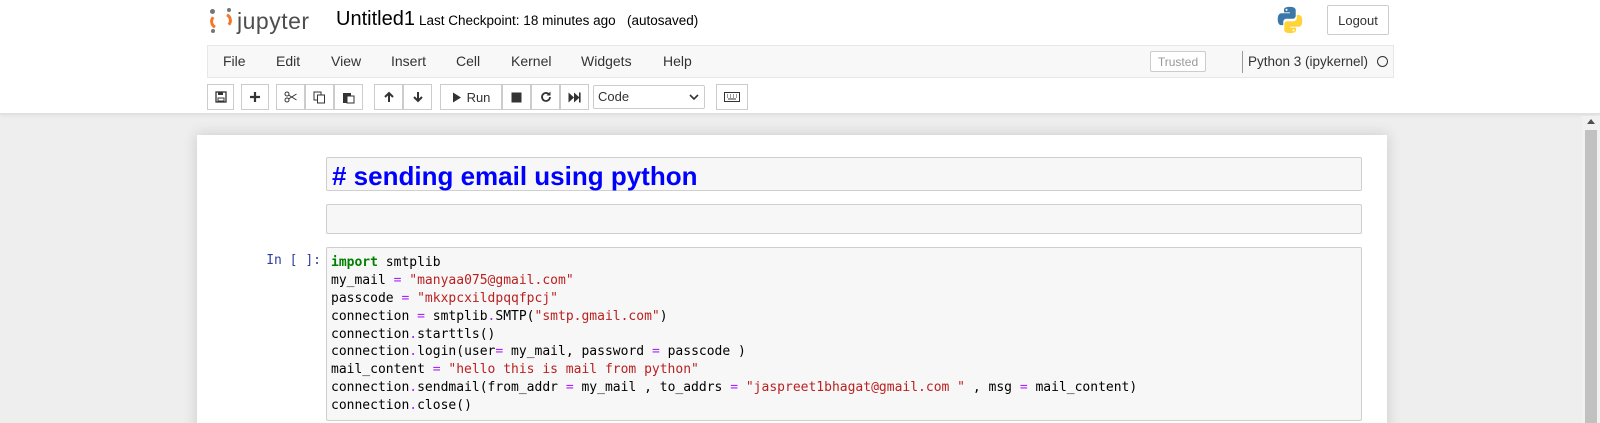 The width and height of the screenshot is (1600, 423). I want to click on save-button, so click(220, 97).